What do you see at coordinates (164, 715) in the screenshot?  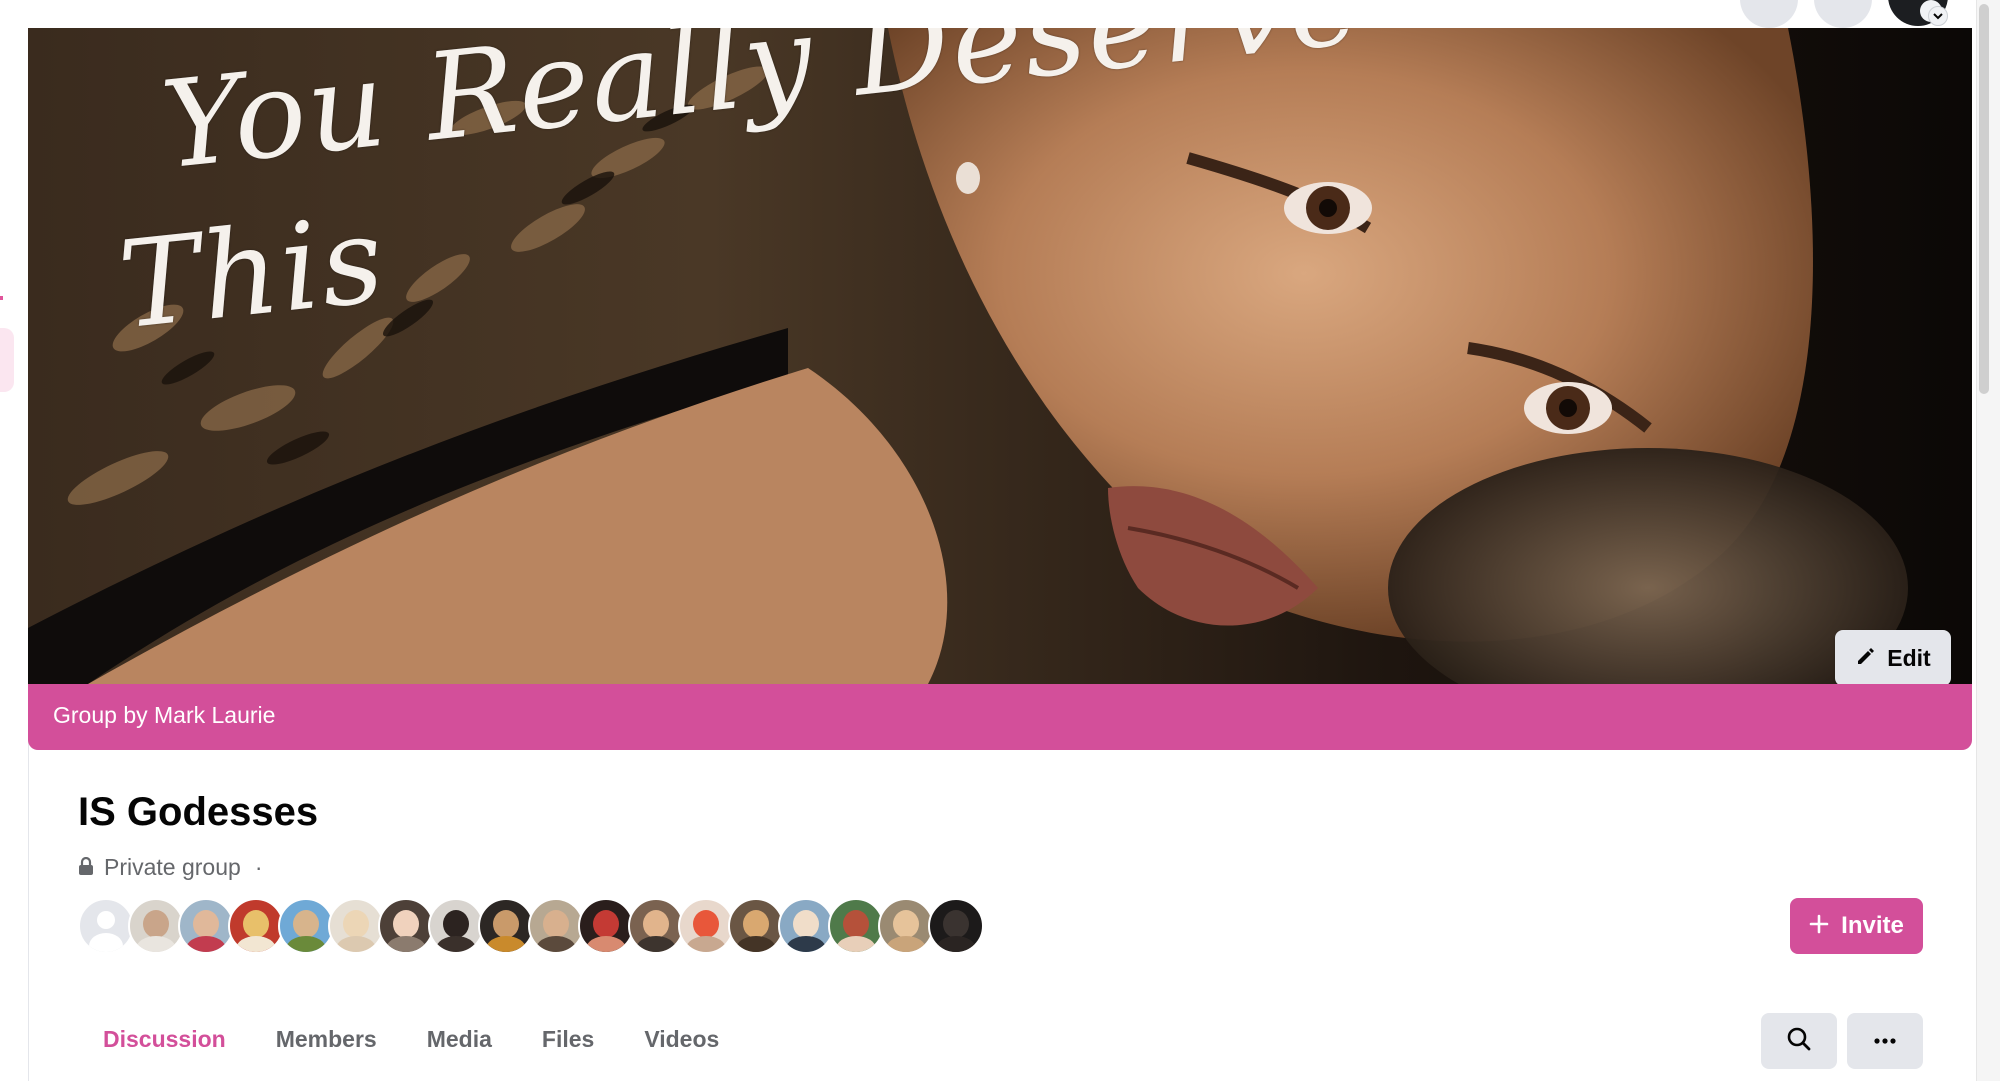 I see `group-owner-text: Group by Mark Laurie` at bounding box center [164, 715].